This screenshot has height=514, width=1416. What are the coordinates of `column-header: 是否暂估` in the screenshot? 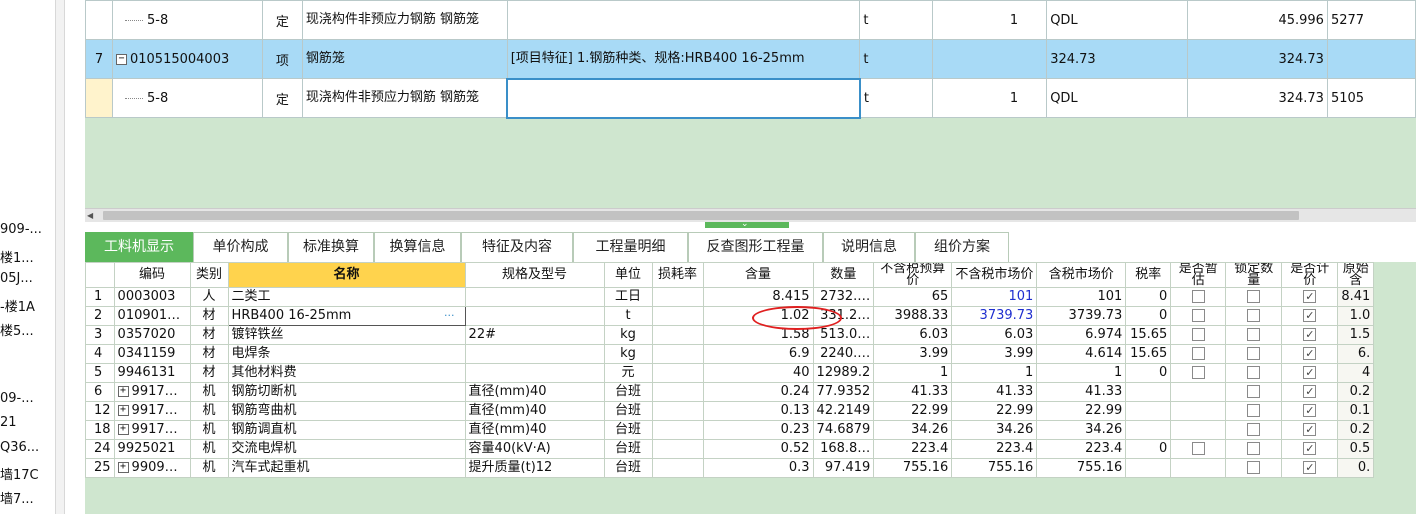 It's located at (1198, 275).